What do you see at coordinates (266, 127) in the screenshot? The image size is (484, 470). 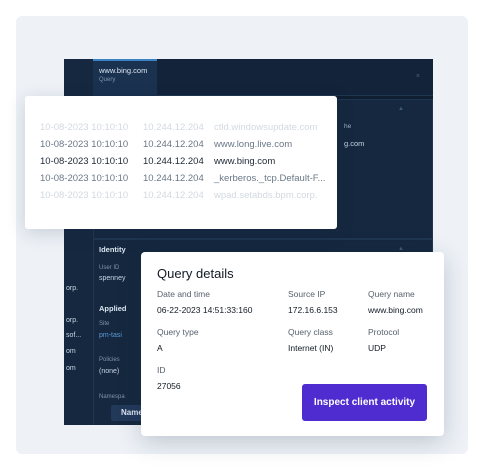 I see `query-host: ctld.windowsupdate.com` at bounding box center [266, 127].